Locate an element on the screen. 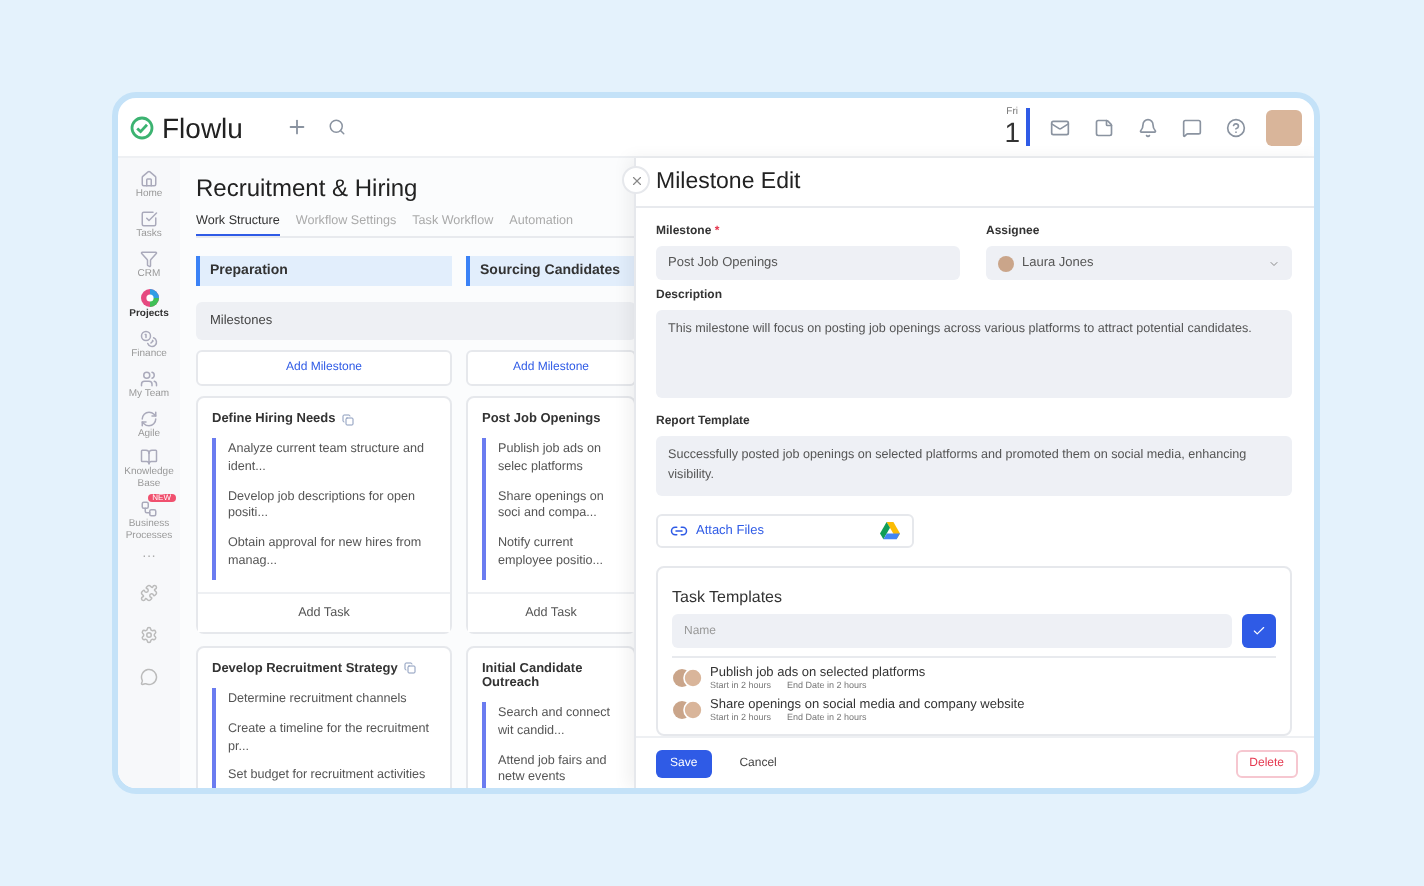 This screenshot has width=1424, height=886. puzzle-icon is located at coordinates (149, 593).